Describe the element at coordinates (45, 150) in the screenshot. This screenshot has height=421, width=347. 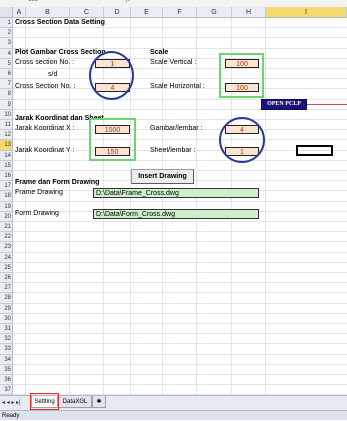
I see `jarak-y-label: Jarak Koordinat Y :` at that location.